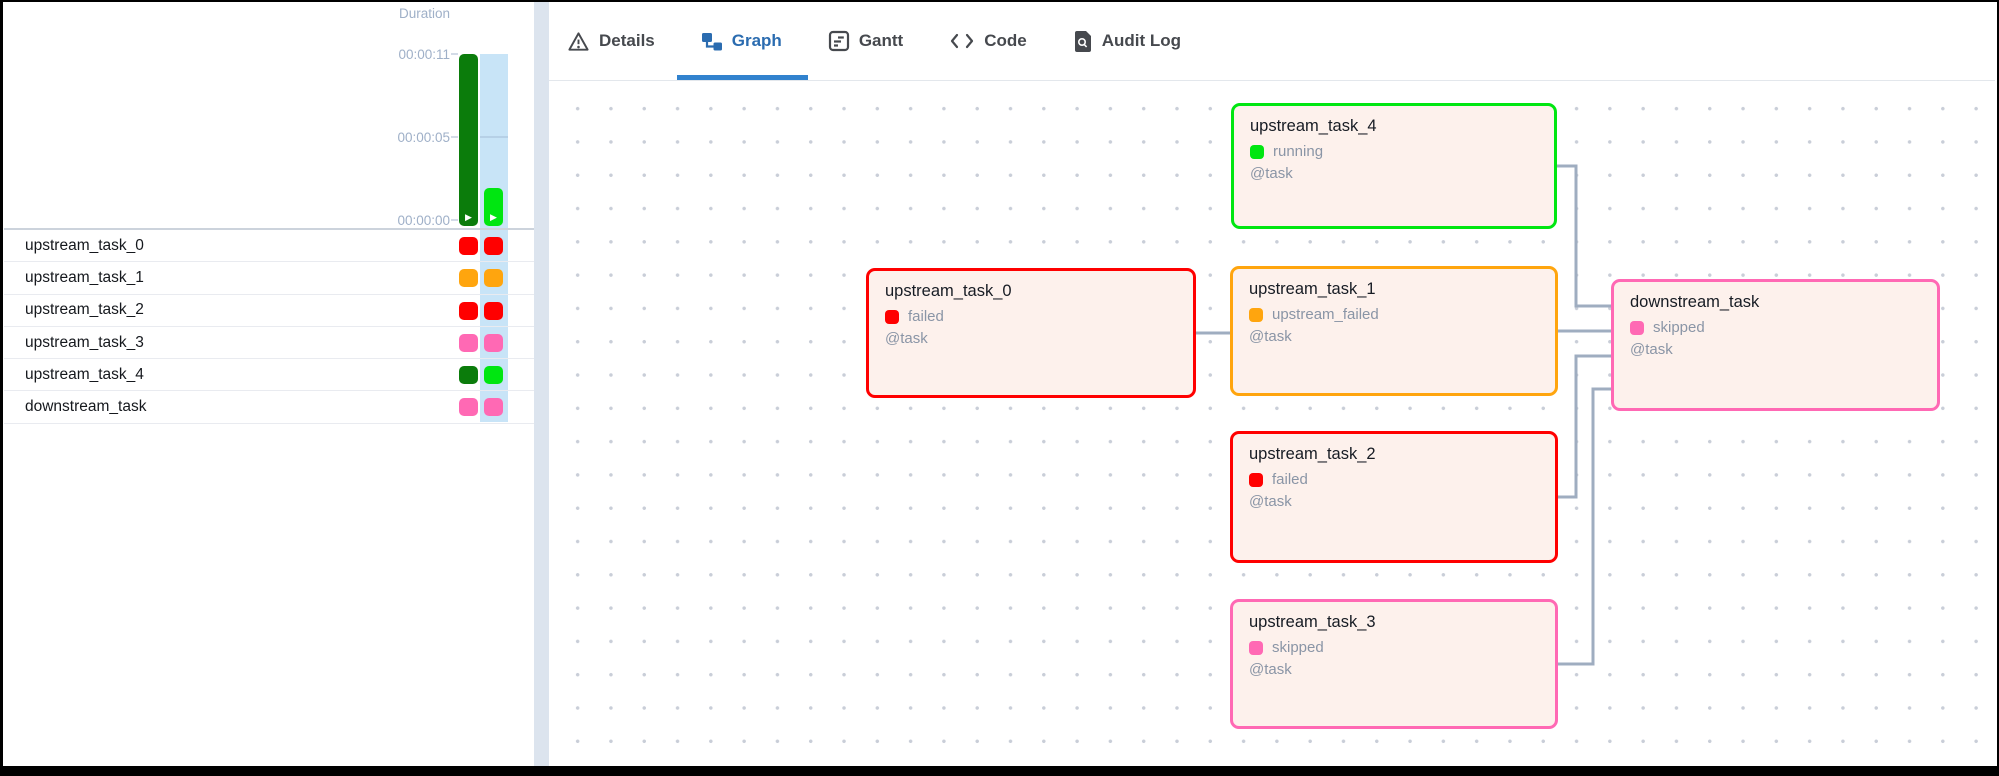 This screenshot has width=1999, height=776. I want to click on edge-upstream_task_4-to-downstream_task, so click(1583, 236).